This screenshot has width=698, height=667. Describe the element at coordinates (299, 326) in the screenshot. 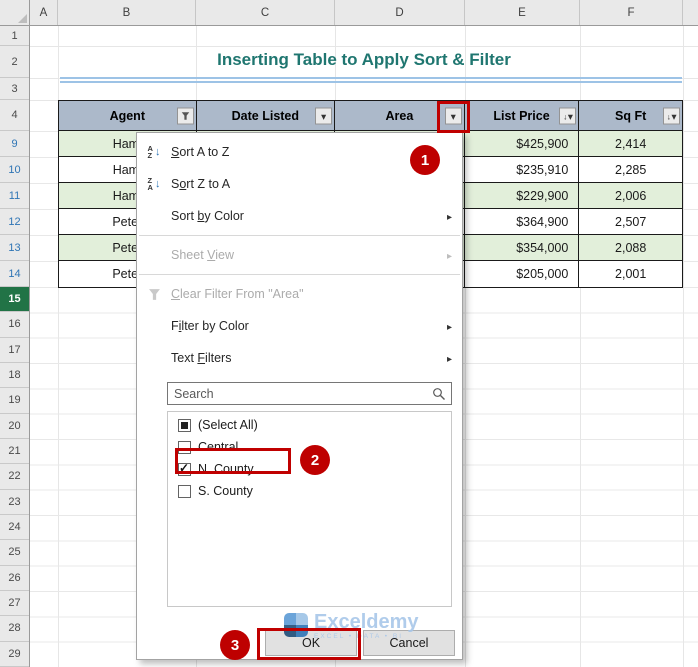

I see `menu-item-filter-by-color: Filter by Color` at that location.